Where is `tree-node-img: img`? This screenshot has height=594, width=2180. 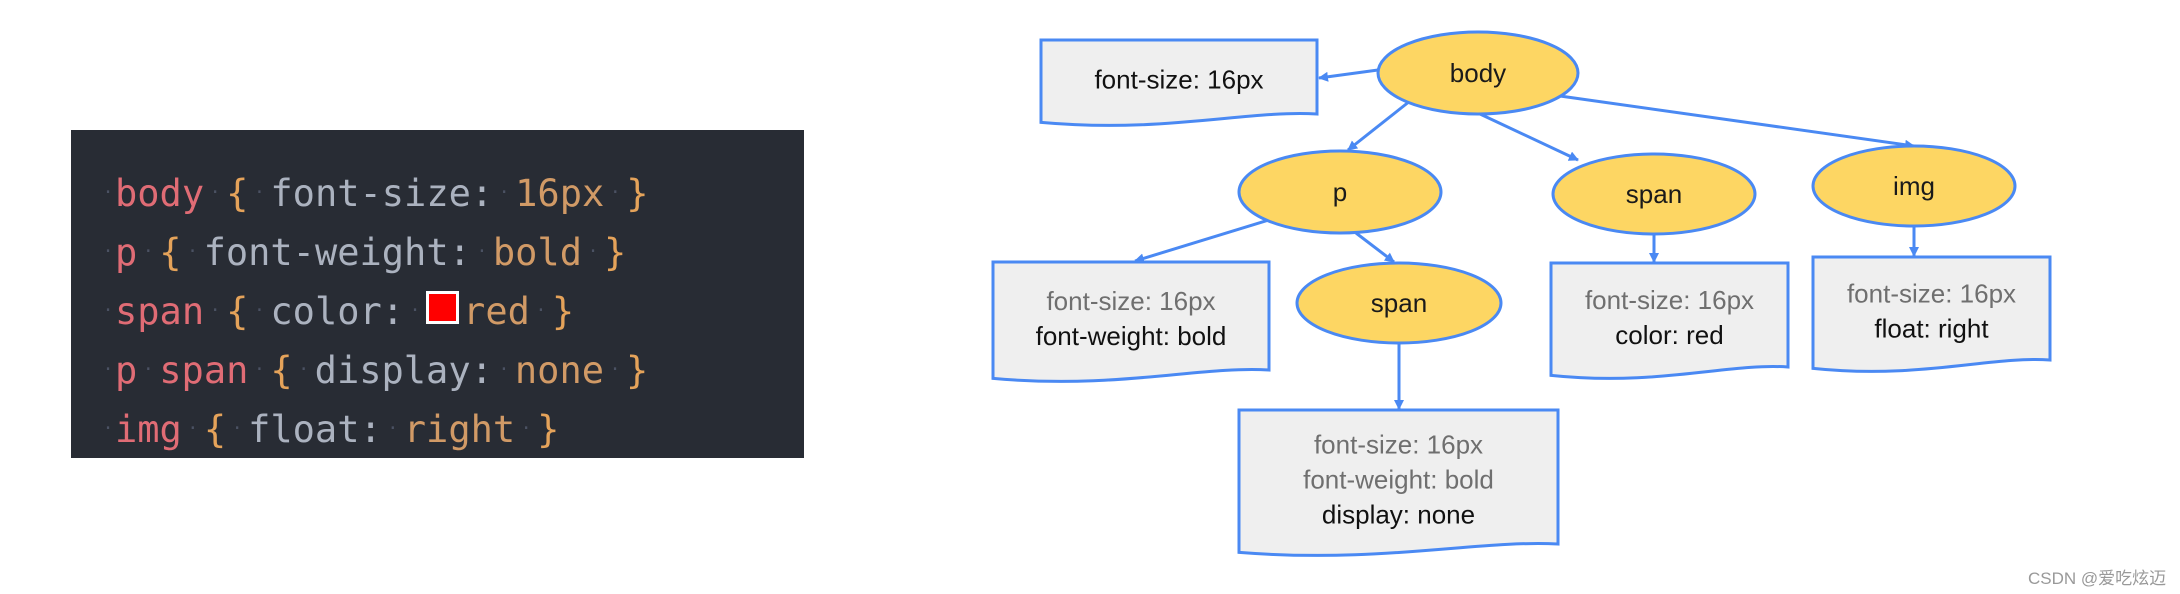 tree-node-img: img is located at coordinates (1914, 186).